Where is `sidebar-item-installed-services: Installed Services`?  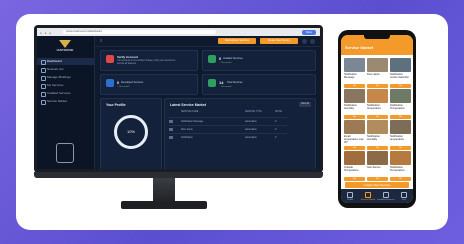 sidebar-item-installed-services: Installed Services is located at coordinates (65, 93).